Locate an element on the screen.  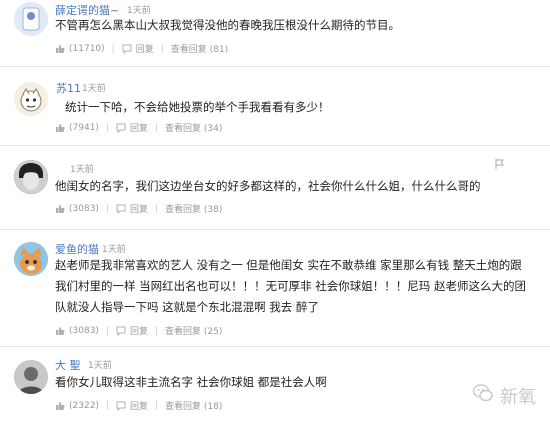
comment-meta: (7941) | 回复 | 查看回复 (34) is located at coordinates (138, 127).